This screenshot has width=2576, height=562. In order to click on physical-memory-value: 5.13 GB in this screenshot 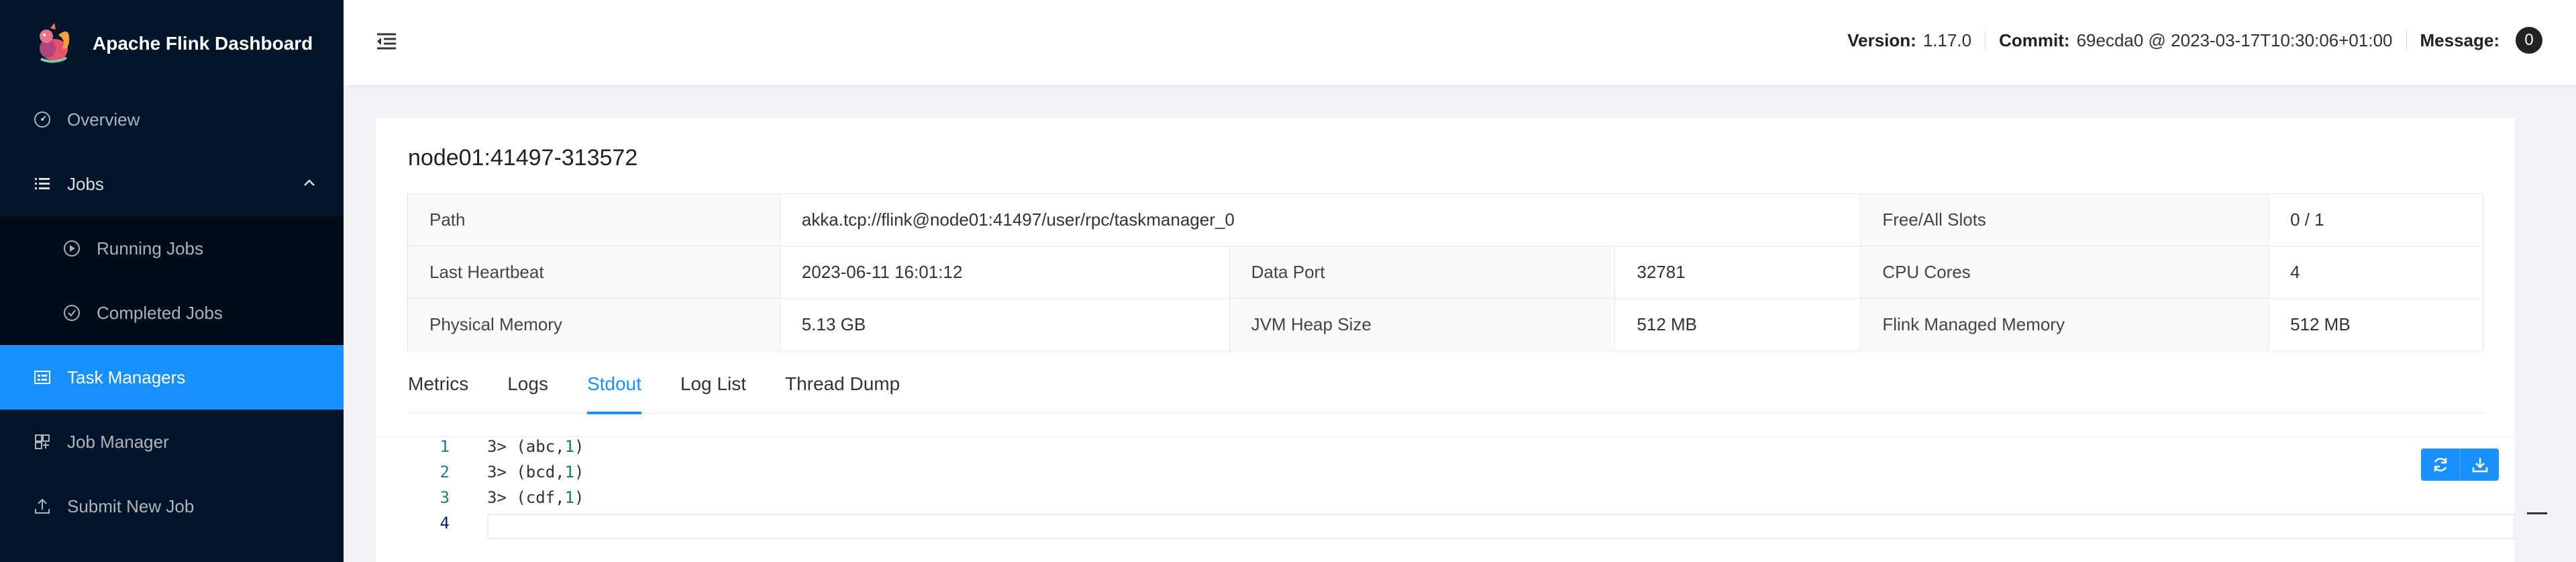, I will do `click(1004, 324)`.